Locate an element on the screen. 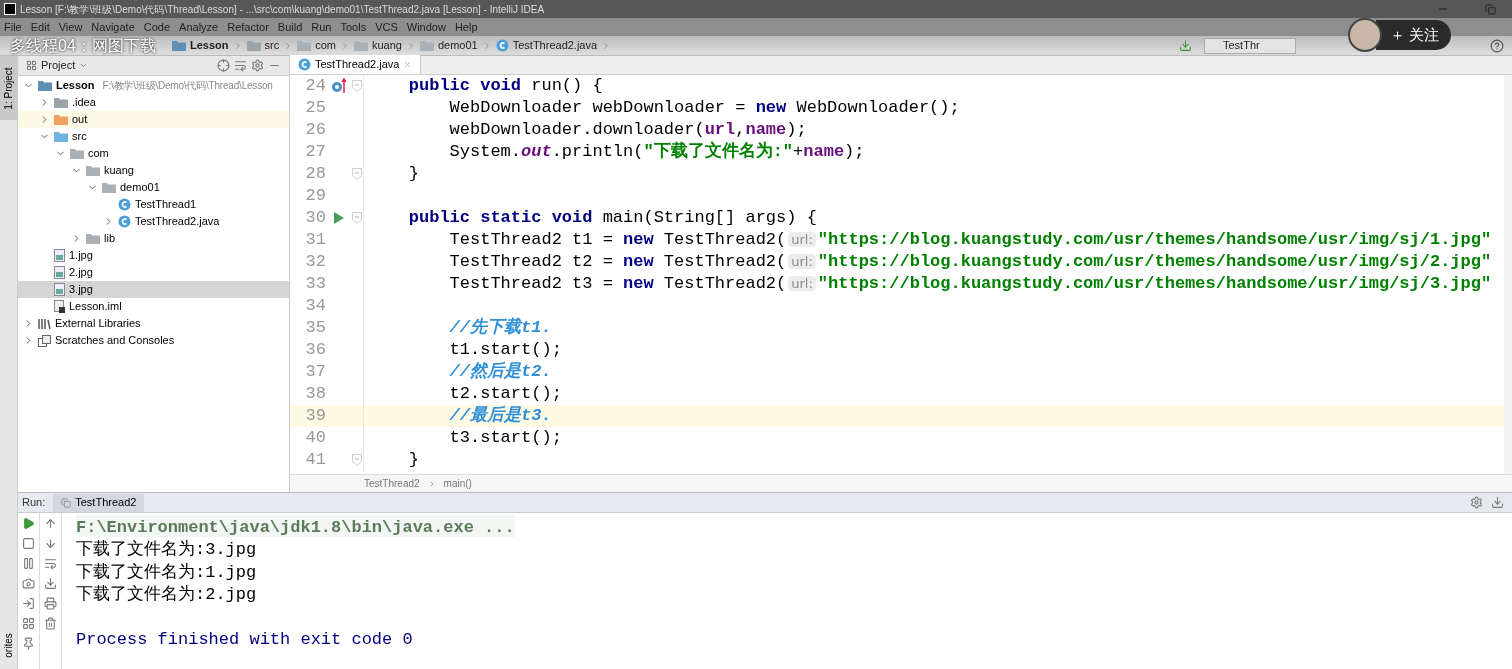 The image size is (1512, 669). print-icon is located at coordinates (50, 603).